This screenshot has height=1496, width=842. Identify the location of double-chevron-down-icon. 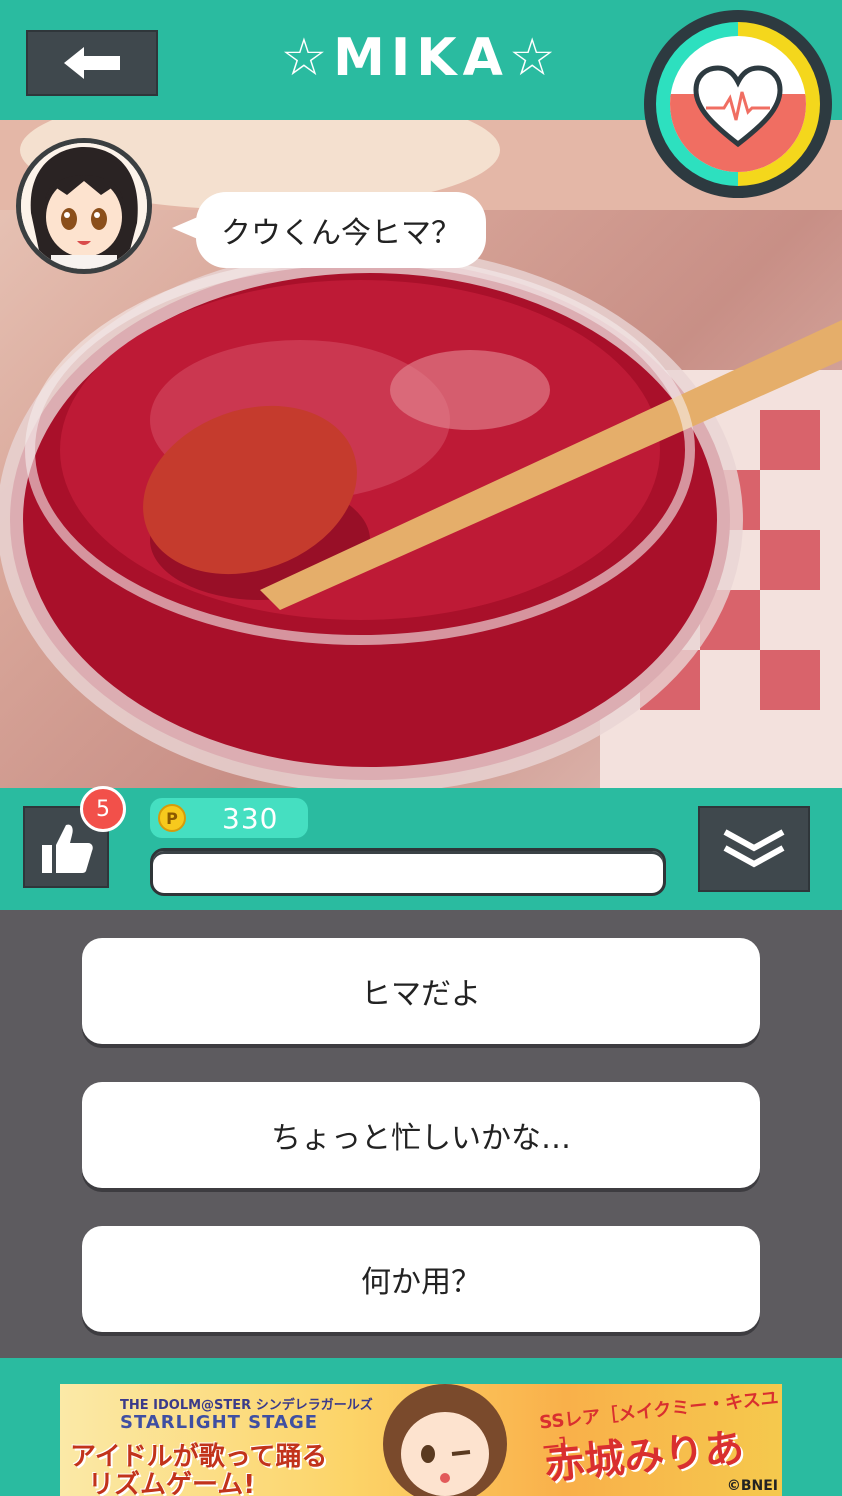
(754, 848).